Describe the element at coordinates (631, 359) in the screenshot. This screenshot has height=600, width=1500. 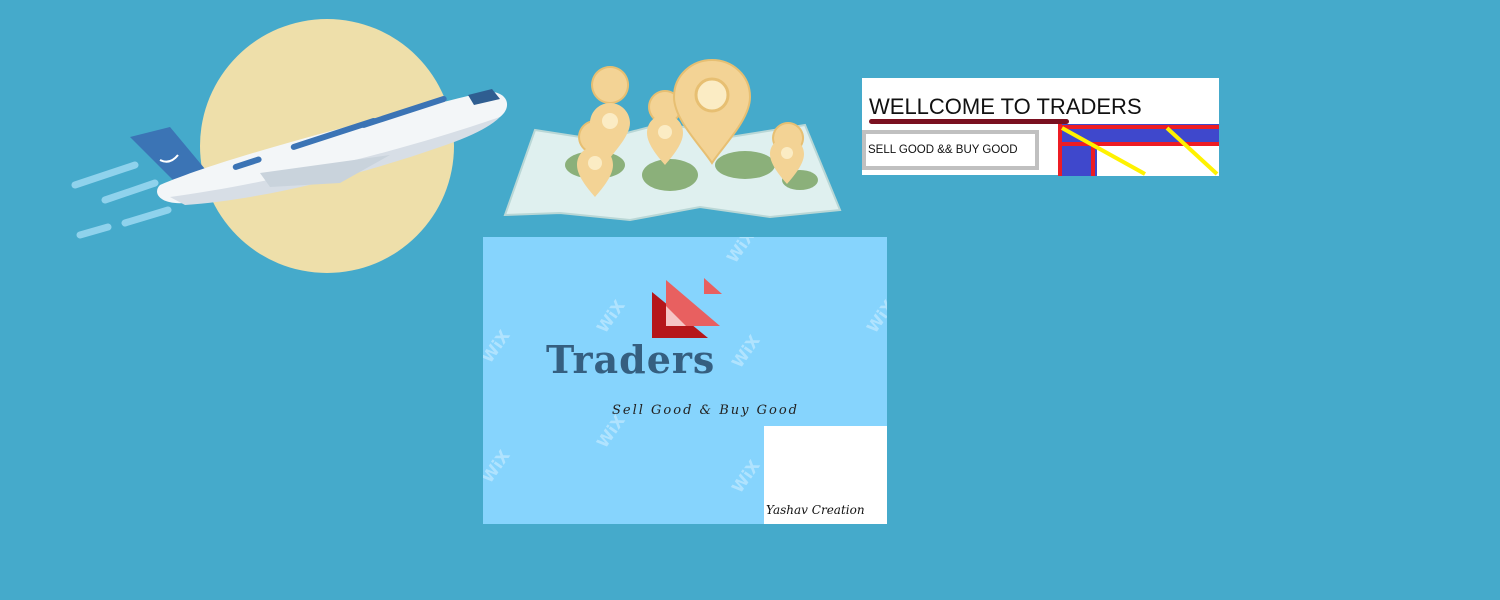
I see `brand-name: Traders` at that location.